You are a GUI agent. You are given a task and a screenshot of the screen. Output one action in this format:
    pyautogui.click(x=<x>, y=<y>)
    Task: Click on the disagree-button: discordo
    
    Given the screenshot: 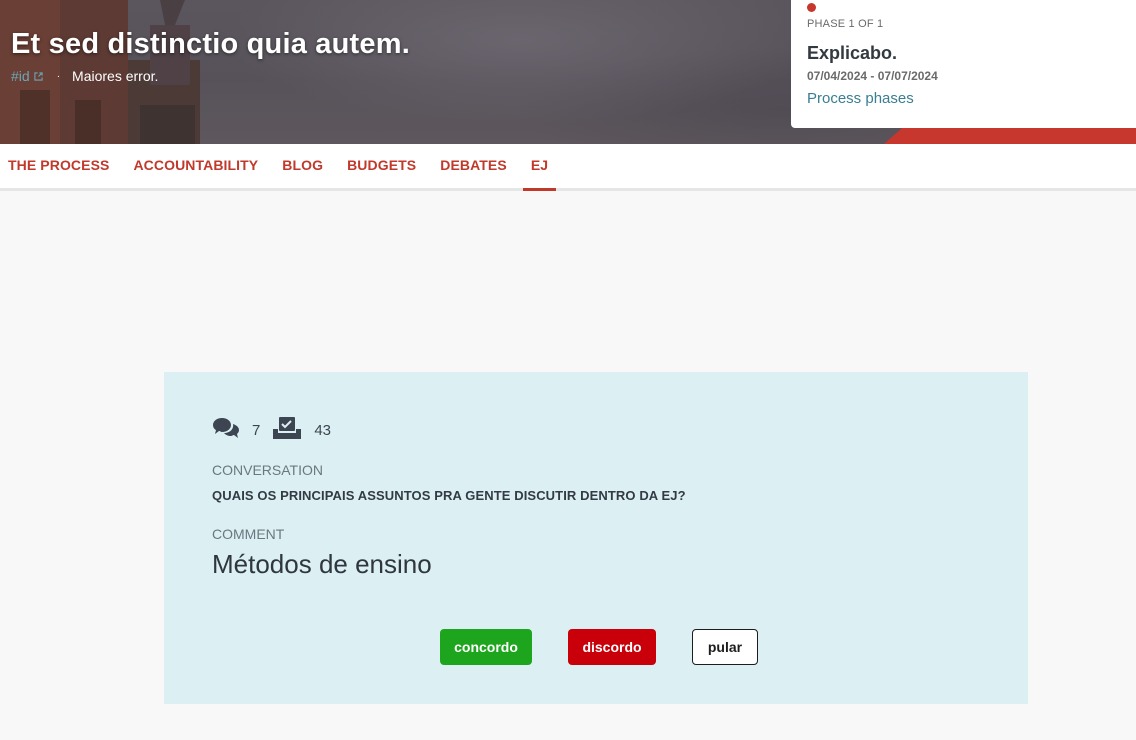 What is the action you would take?
    pyautogui.click(x=612, y=647)
    